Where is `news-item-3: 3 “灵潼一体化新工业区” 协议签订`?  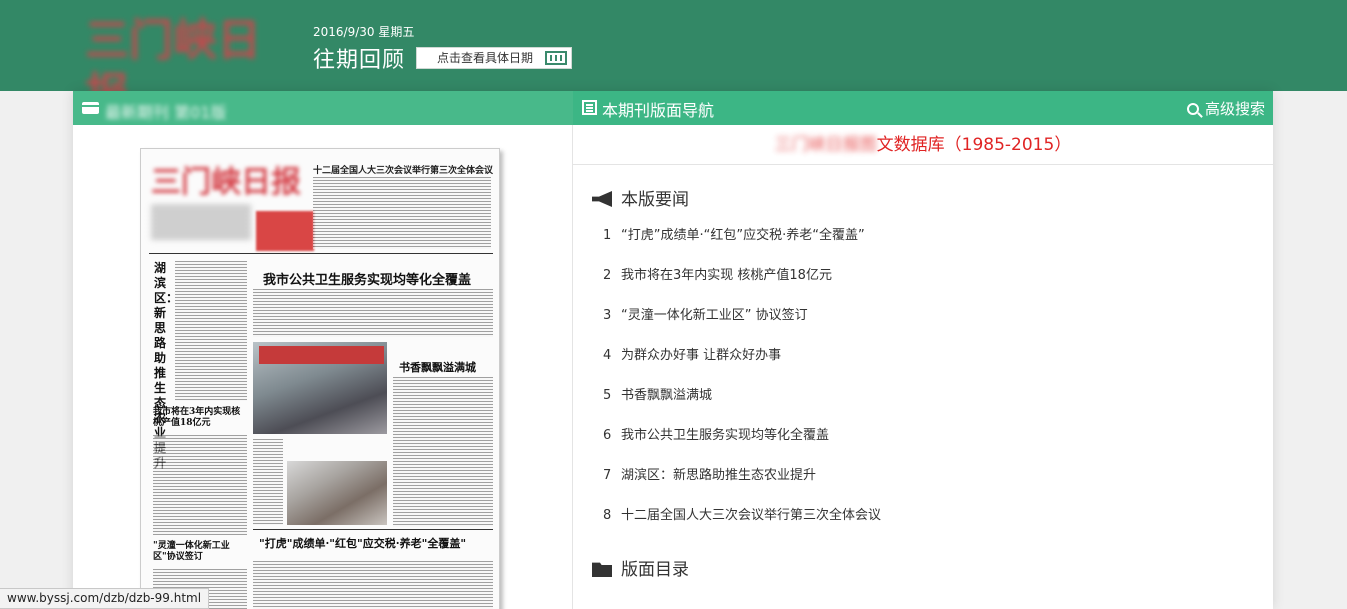
news-item-3: 3 “灵潼一体化新工业区” 协议签订 is located at coordinates (742, 316).